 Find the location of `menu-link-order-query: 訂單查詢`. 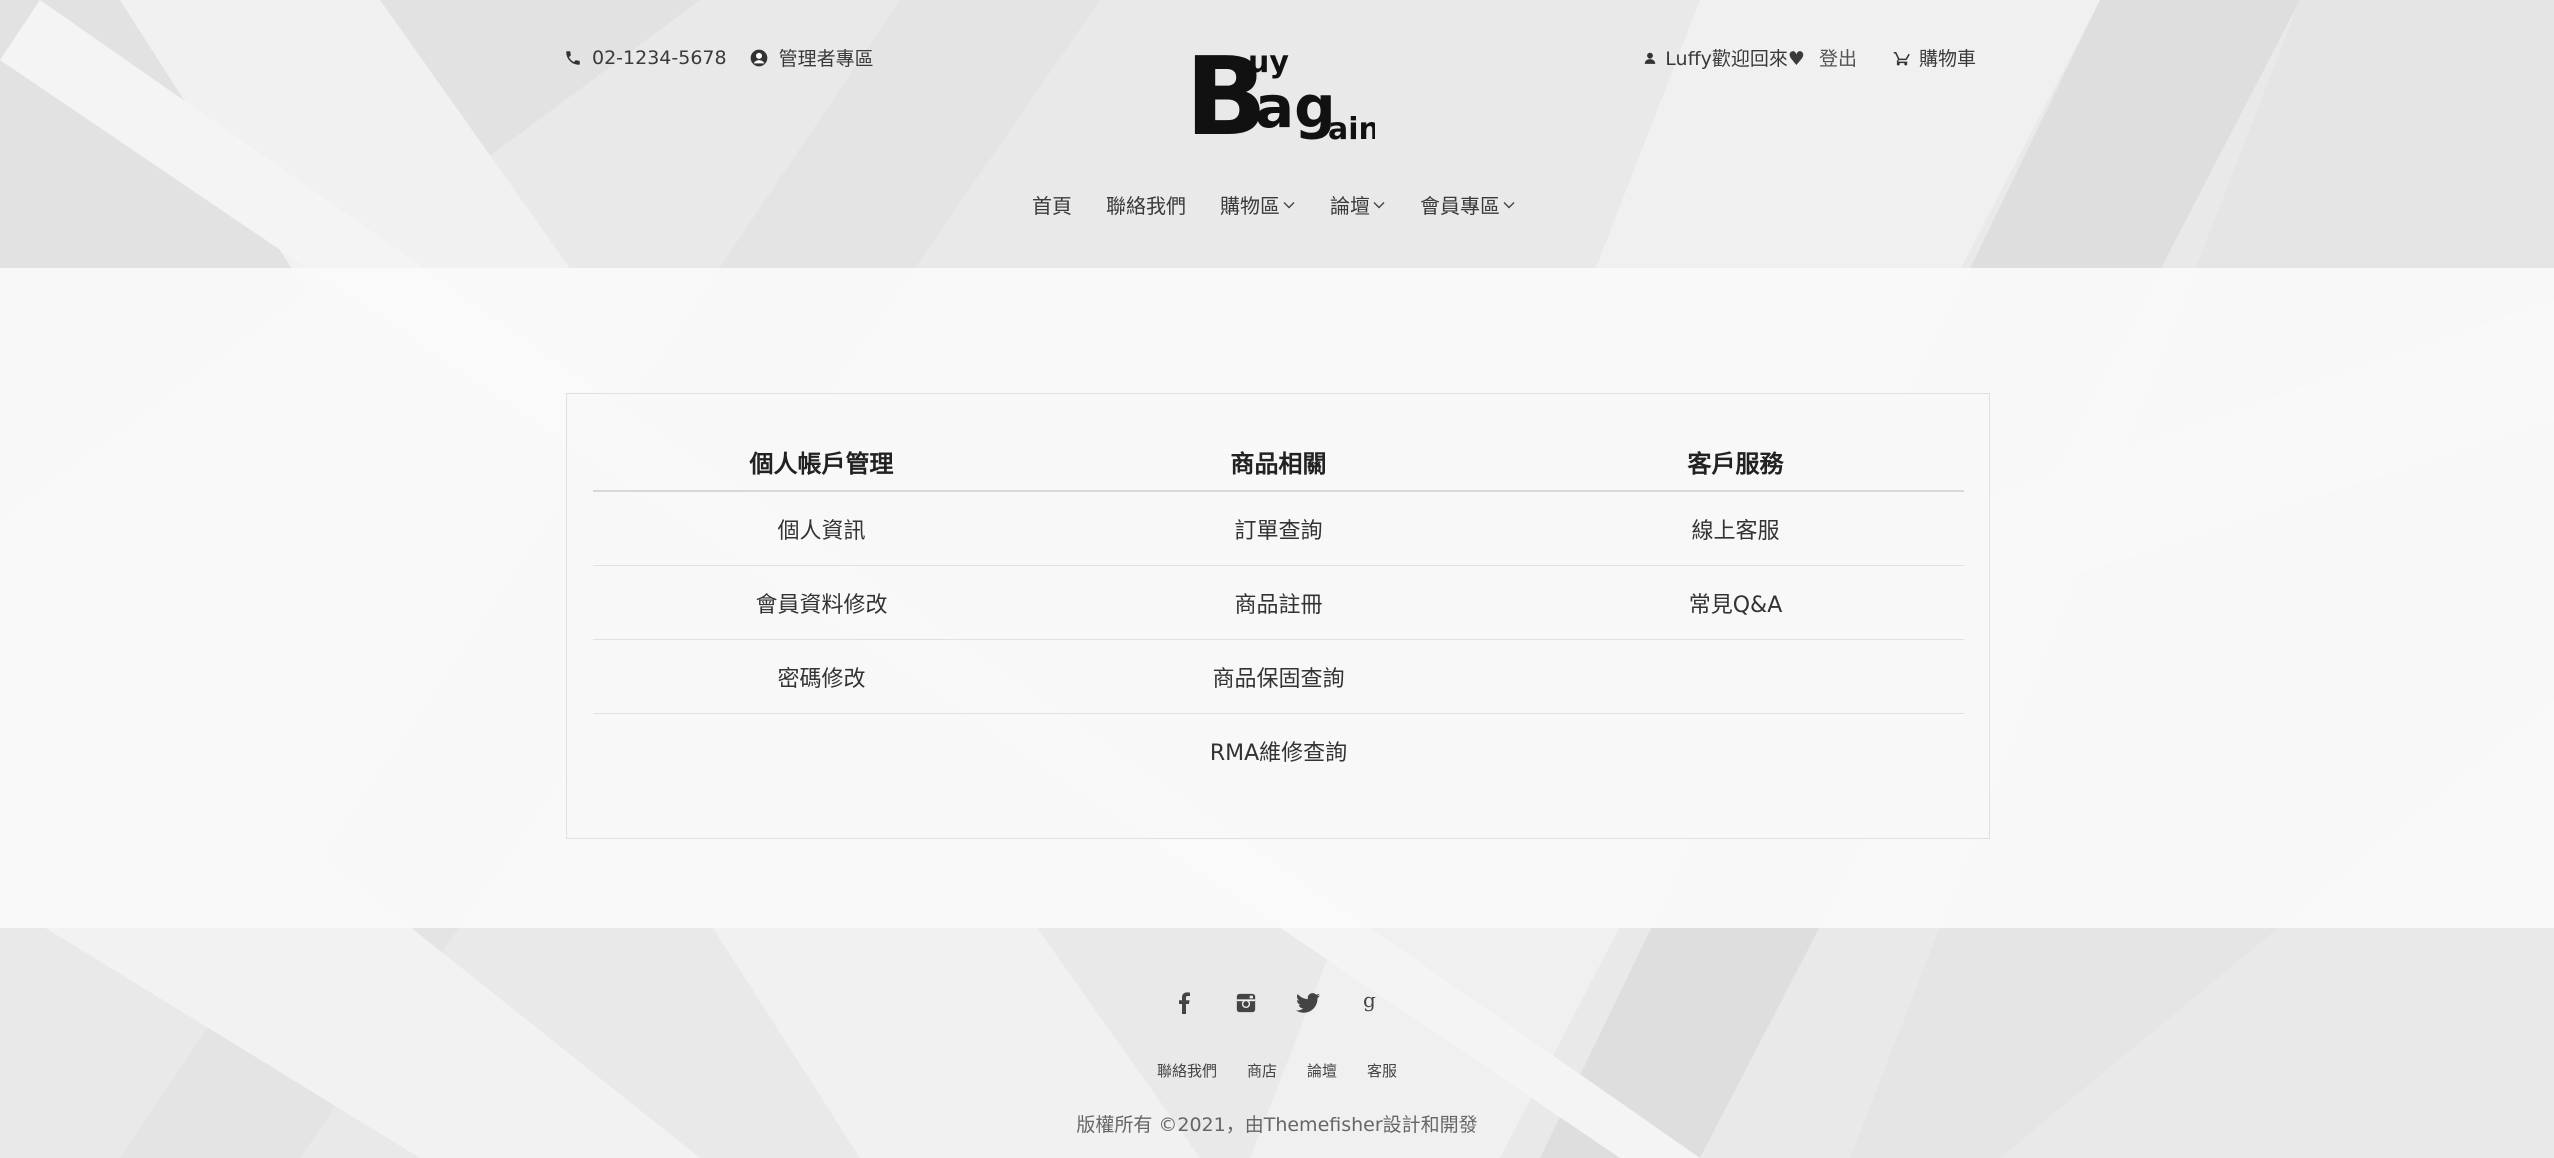

menu-link-order-query: 訂單查詢 is located at coordinates (1278, 529).